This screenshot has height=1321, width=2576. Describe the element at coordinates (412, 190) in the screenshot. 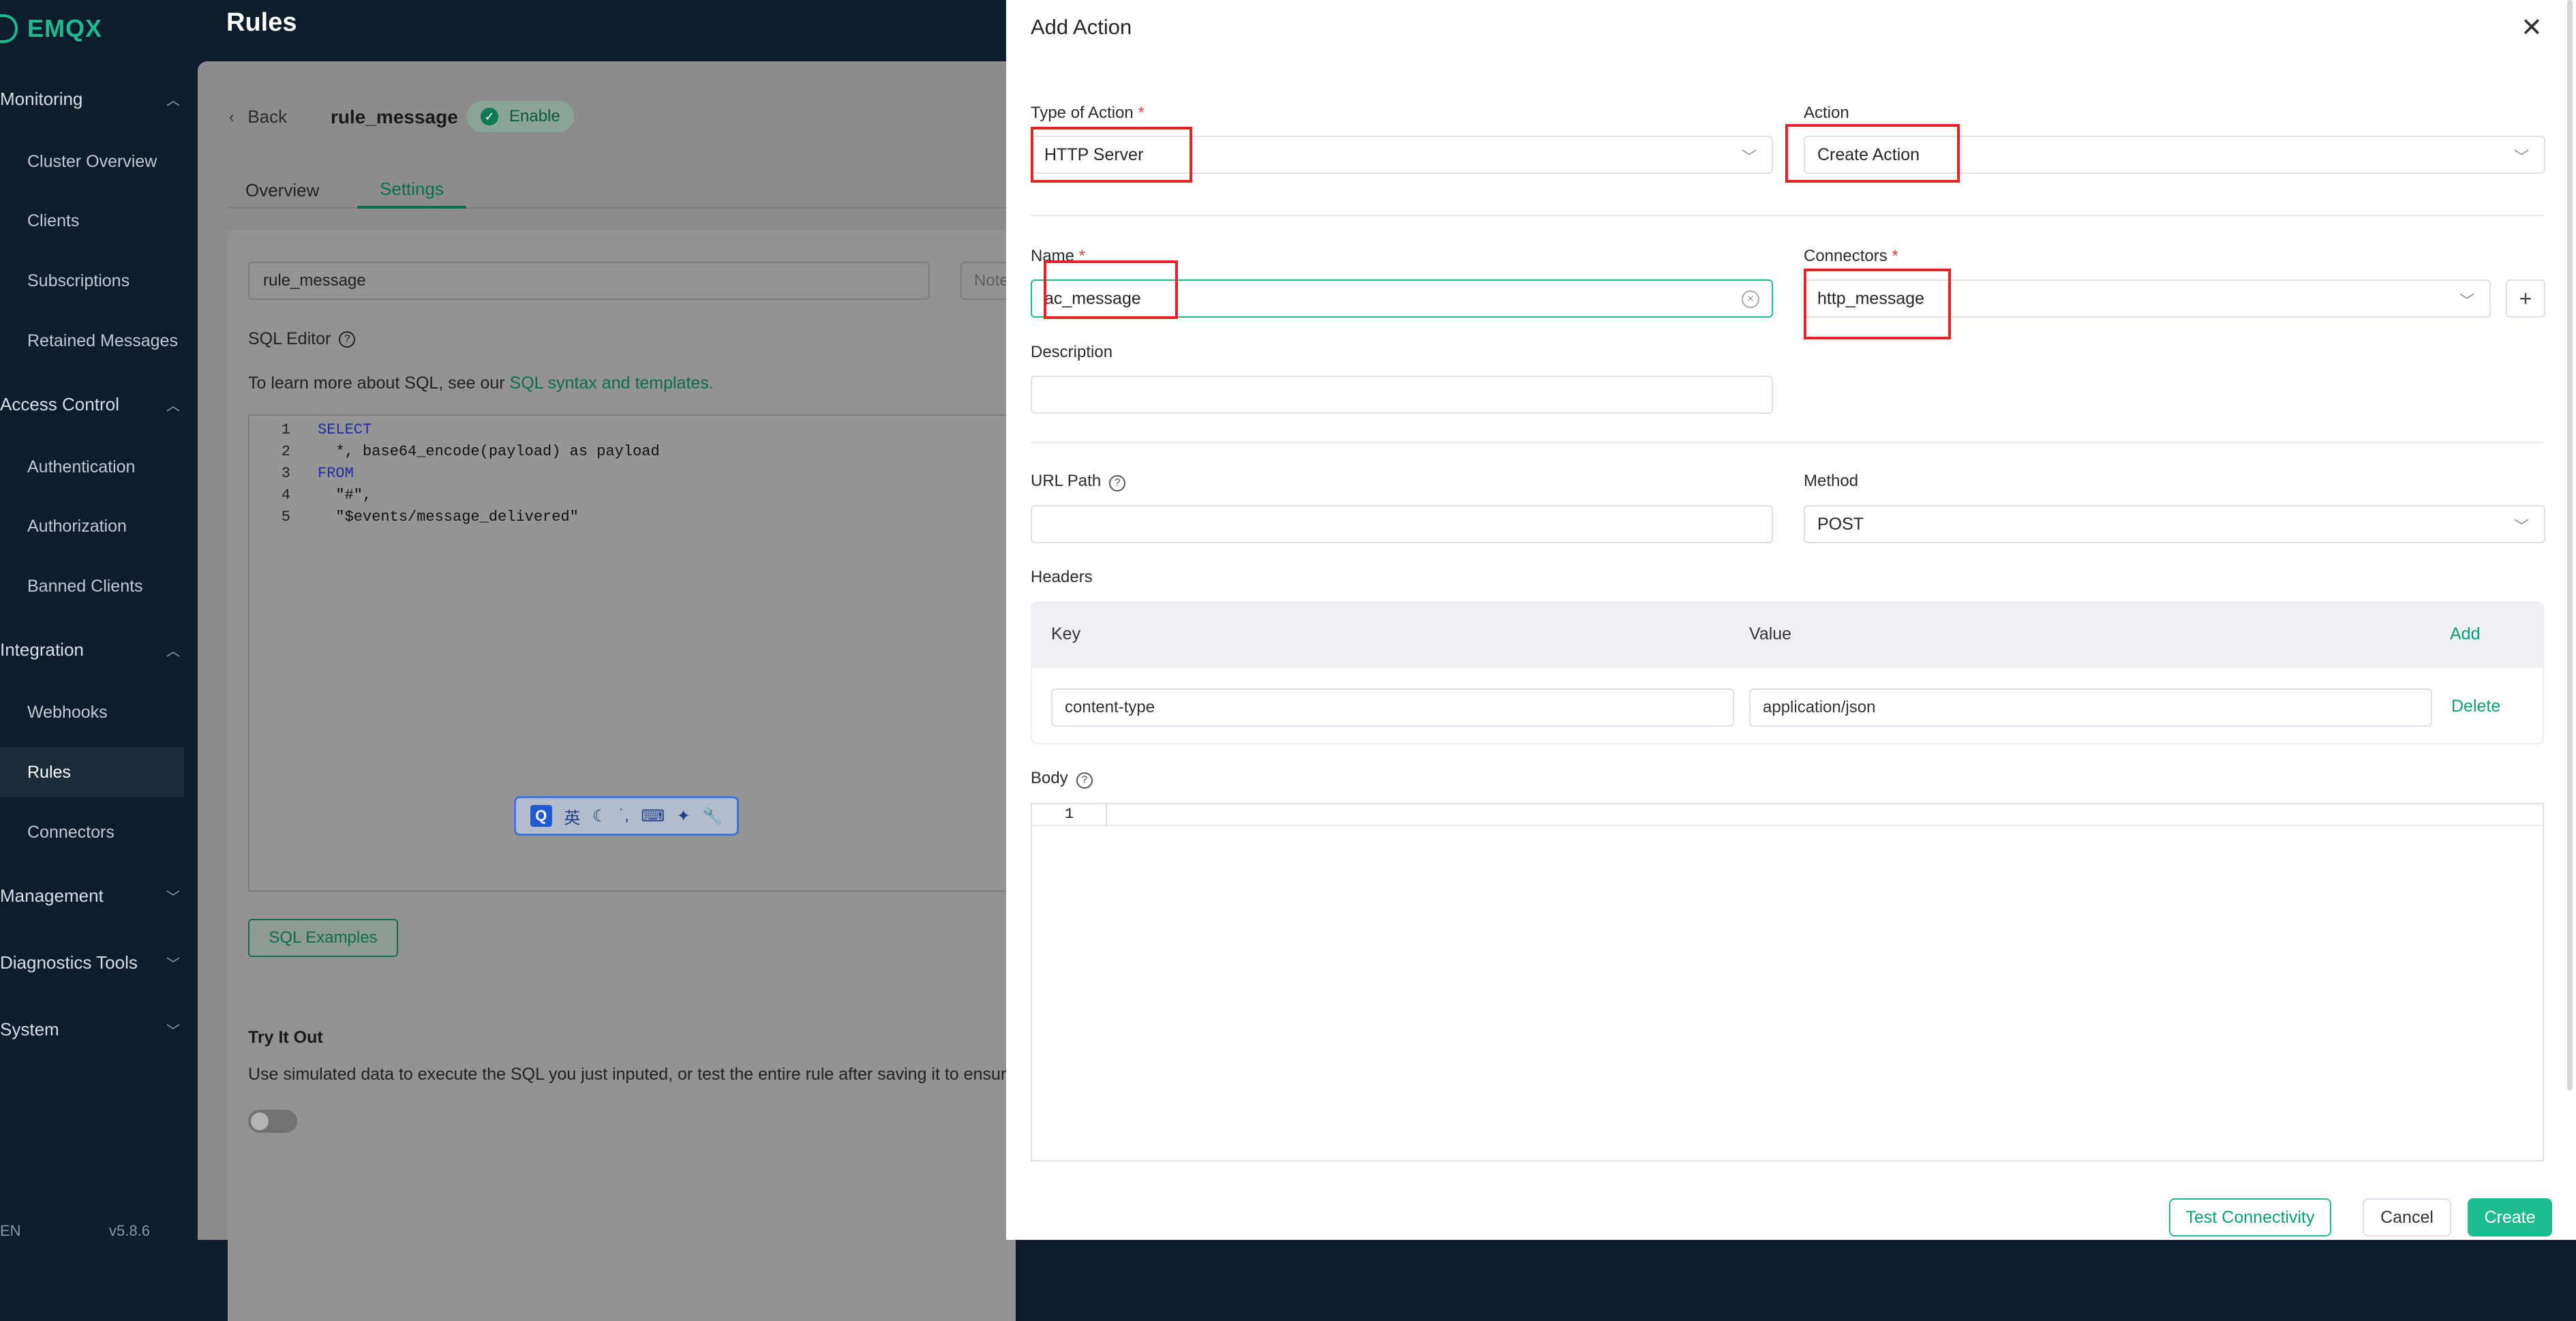

I see `tab-settings: Settings` at that location.